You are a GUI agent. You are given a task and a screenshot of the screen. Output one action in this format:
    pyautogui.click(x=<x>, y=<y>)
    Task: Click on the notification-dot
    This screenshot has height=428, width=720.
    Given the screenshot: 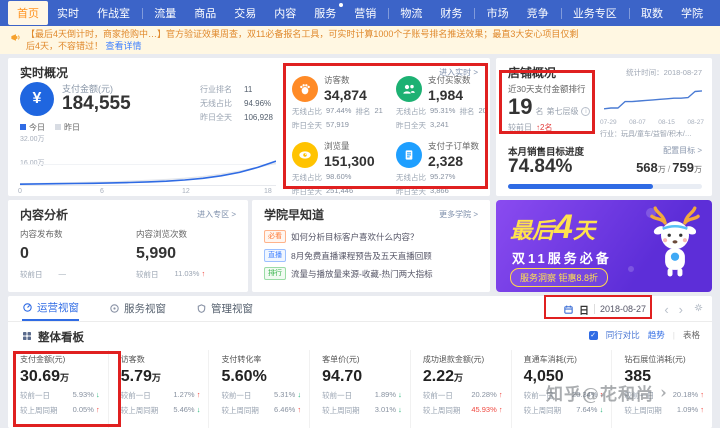 What is the action you would take?
    pyautogui.click(x=341, y=5)
    